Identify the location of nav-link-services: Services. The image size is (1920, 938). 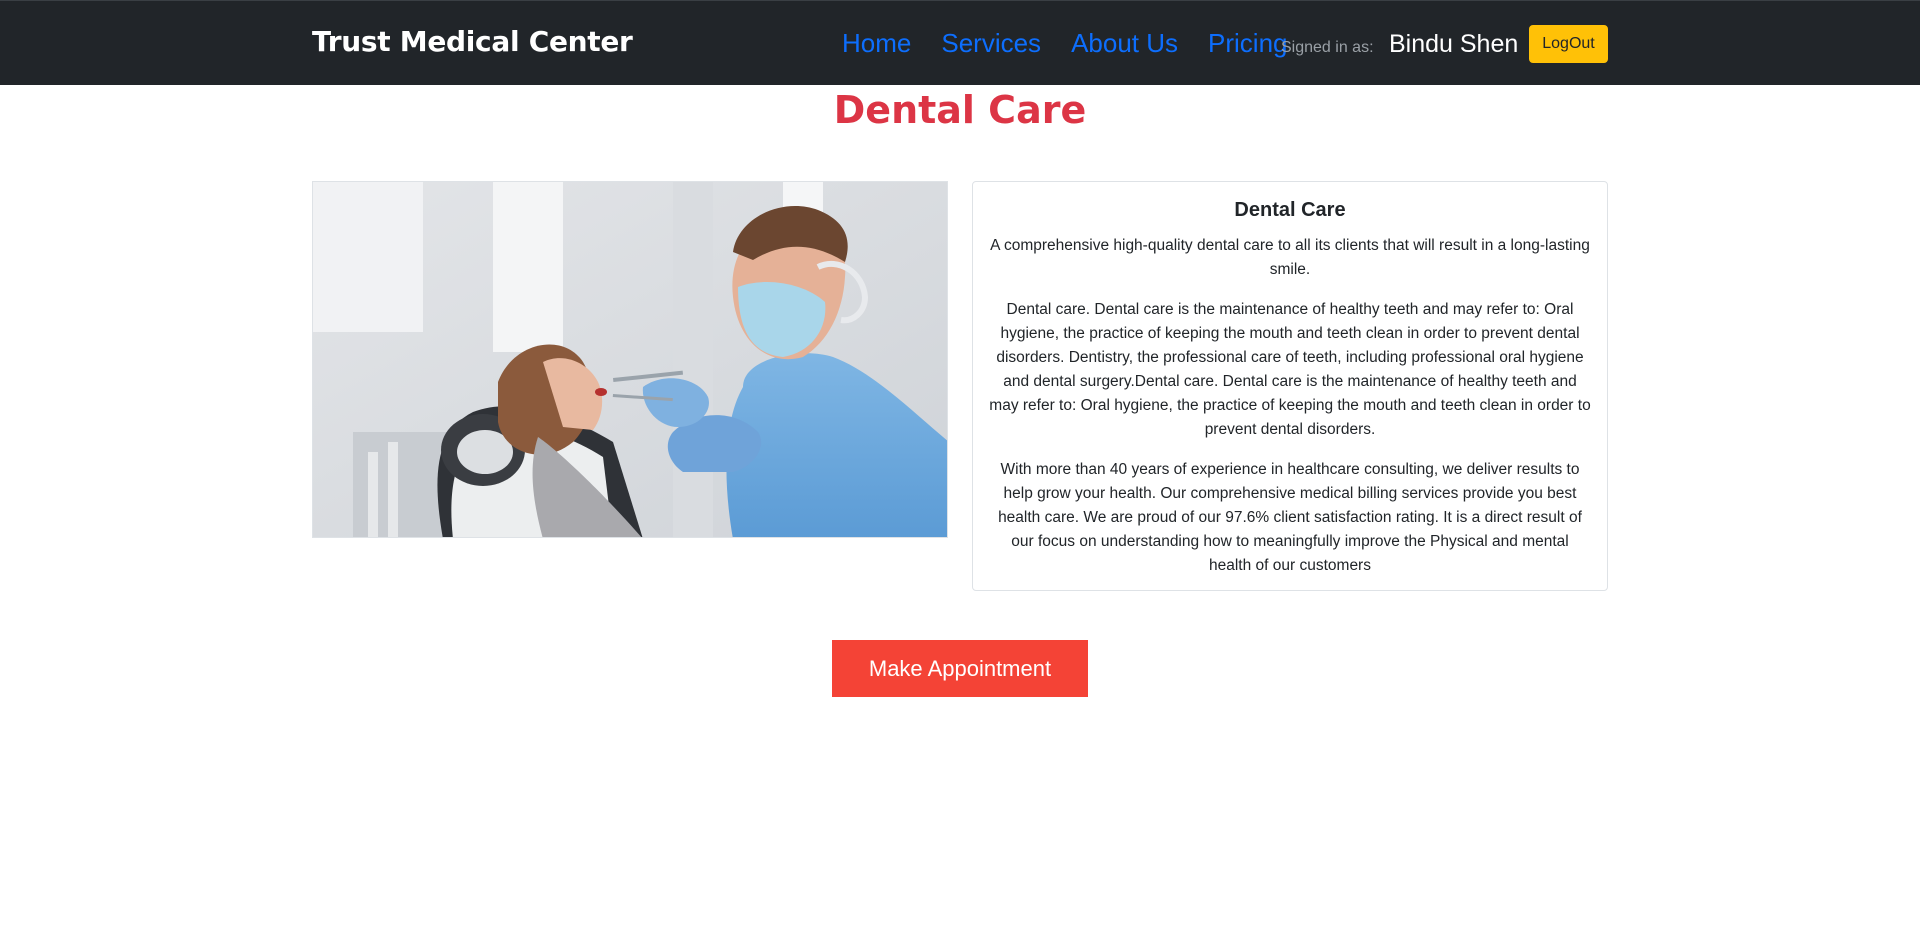
(991, 43).